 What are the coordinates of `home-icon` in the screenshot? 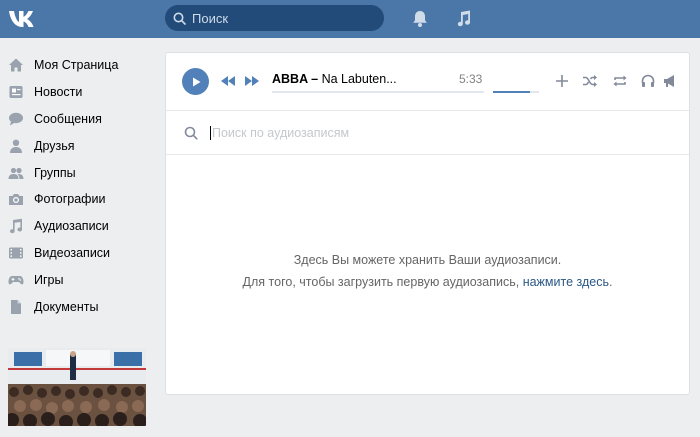 It's located at (16, 65).